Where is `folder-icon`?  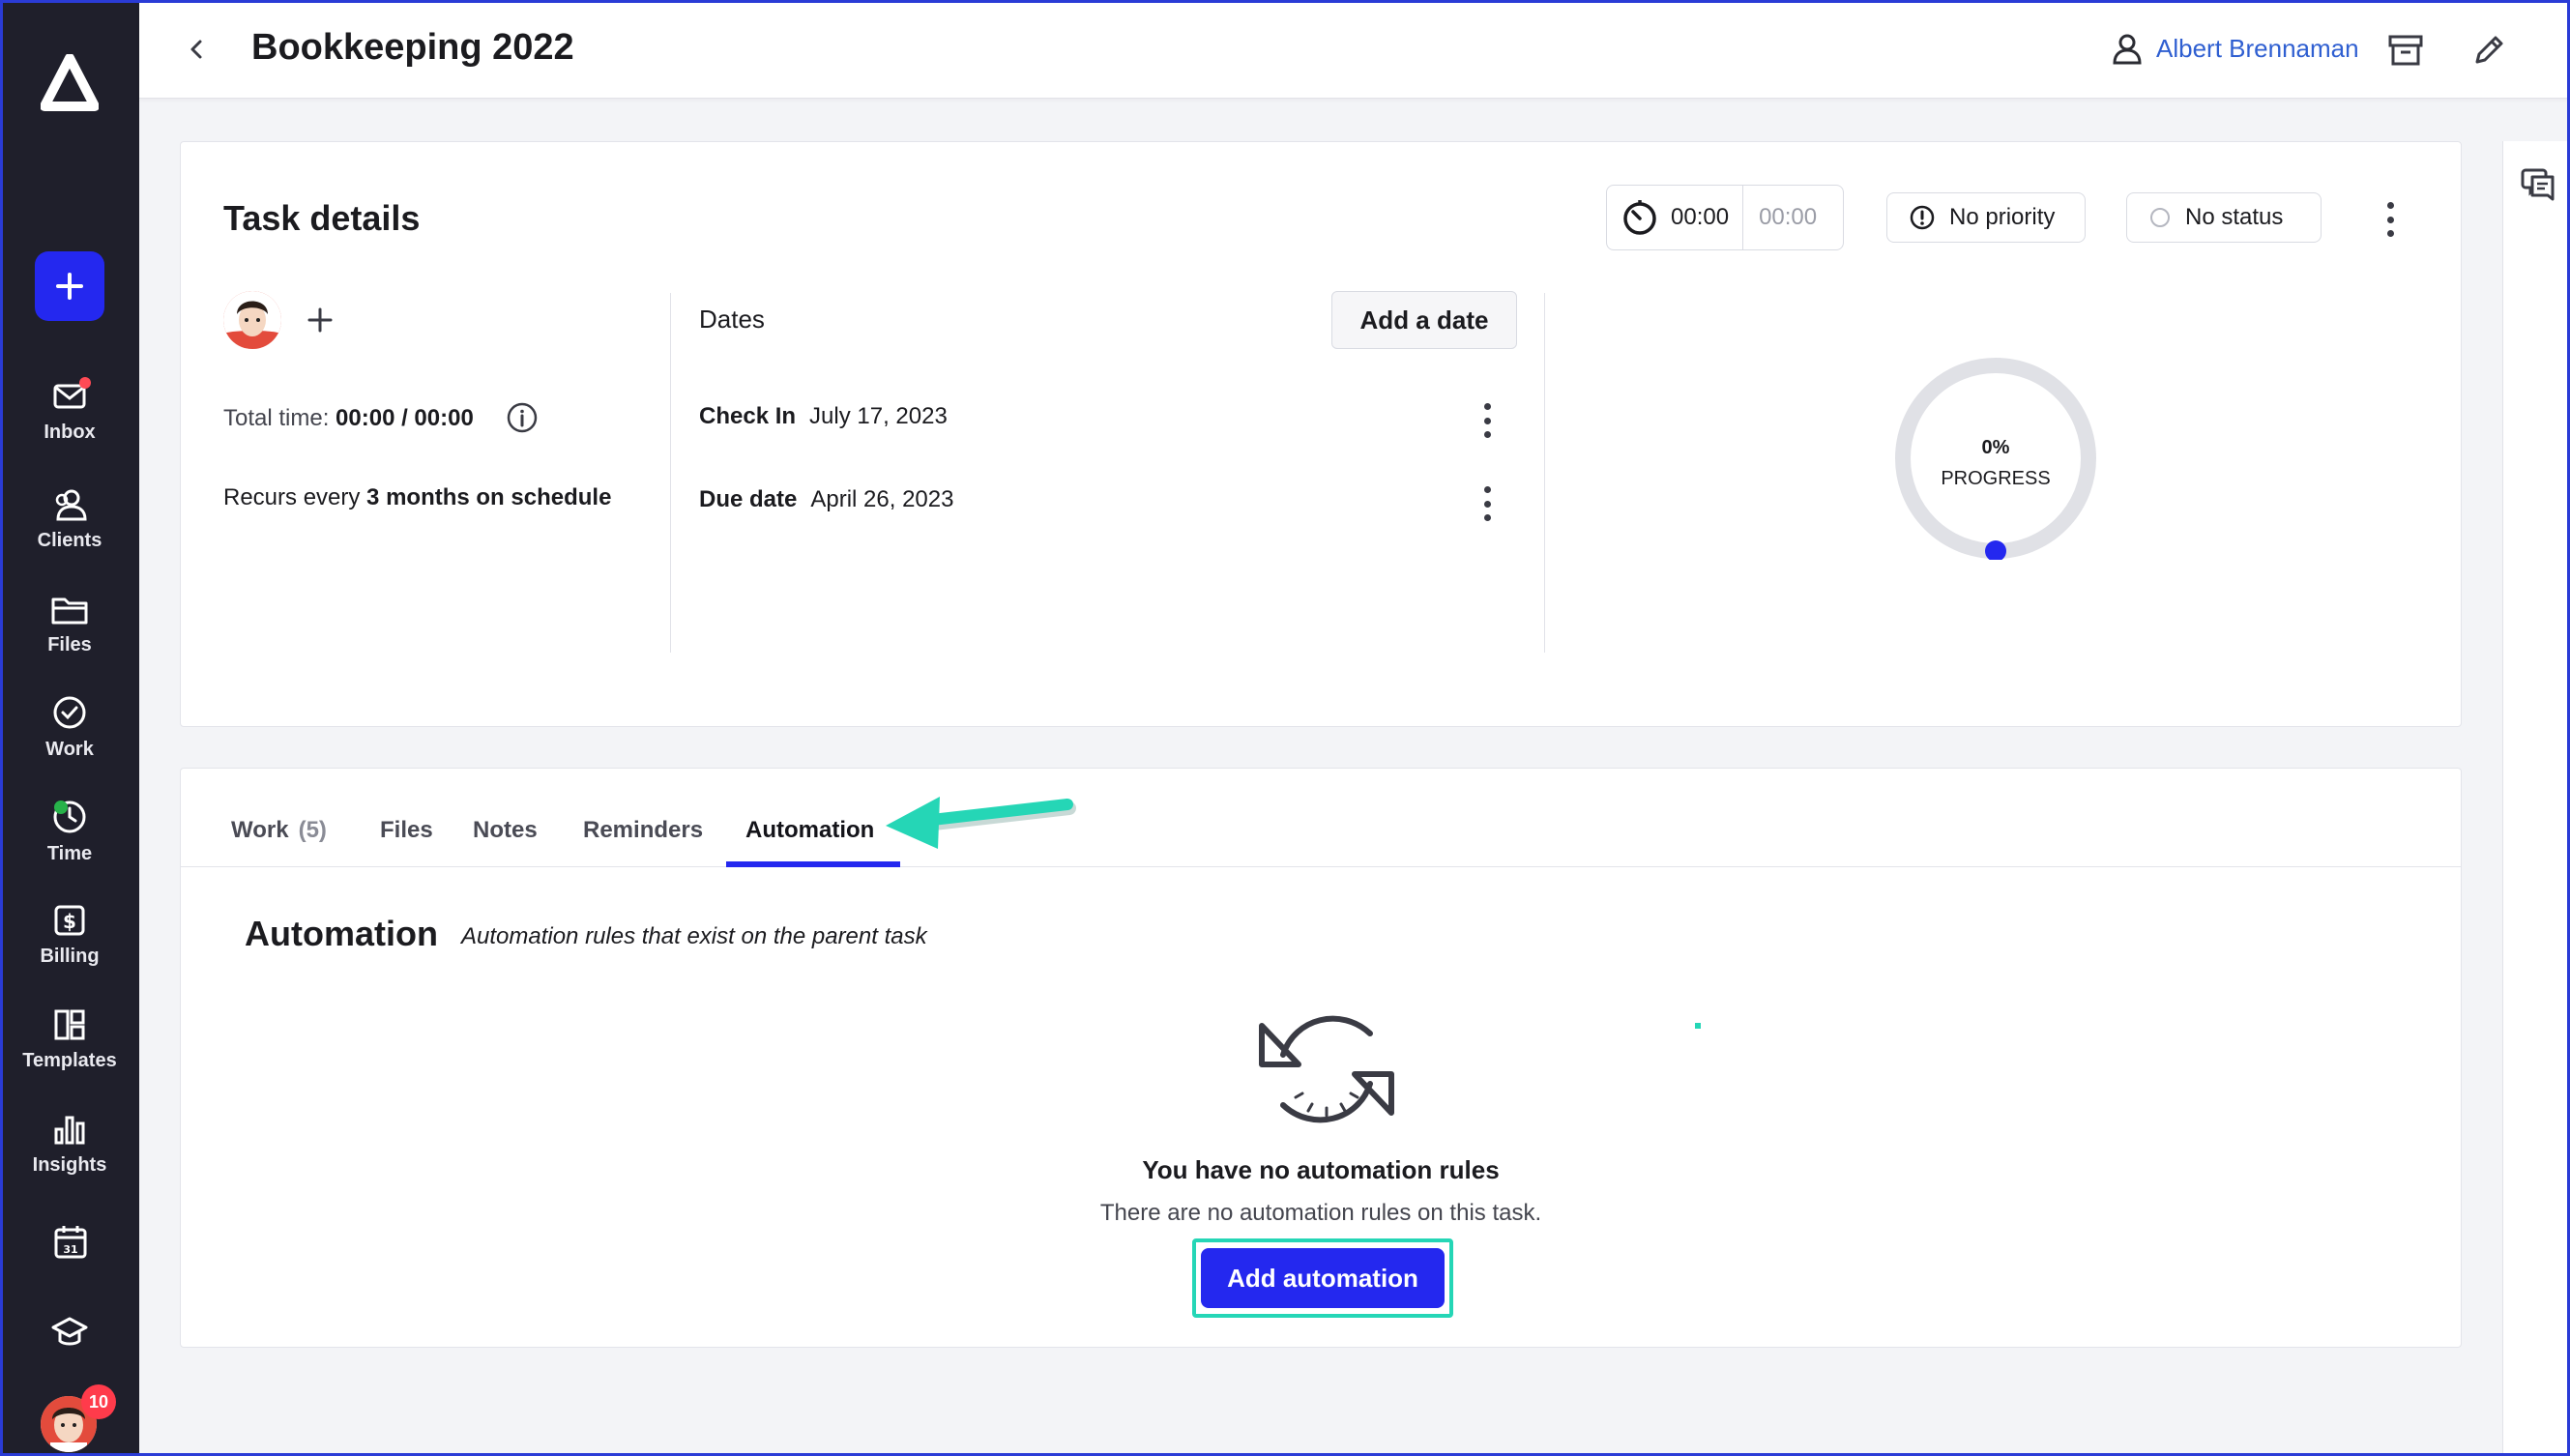
folder-icon is located at coordinates (70, 611).